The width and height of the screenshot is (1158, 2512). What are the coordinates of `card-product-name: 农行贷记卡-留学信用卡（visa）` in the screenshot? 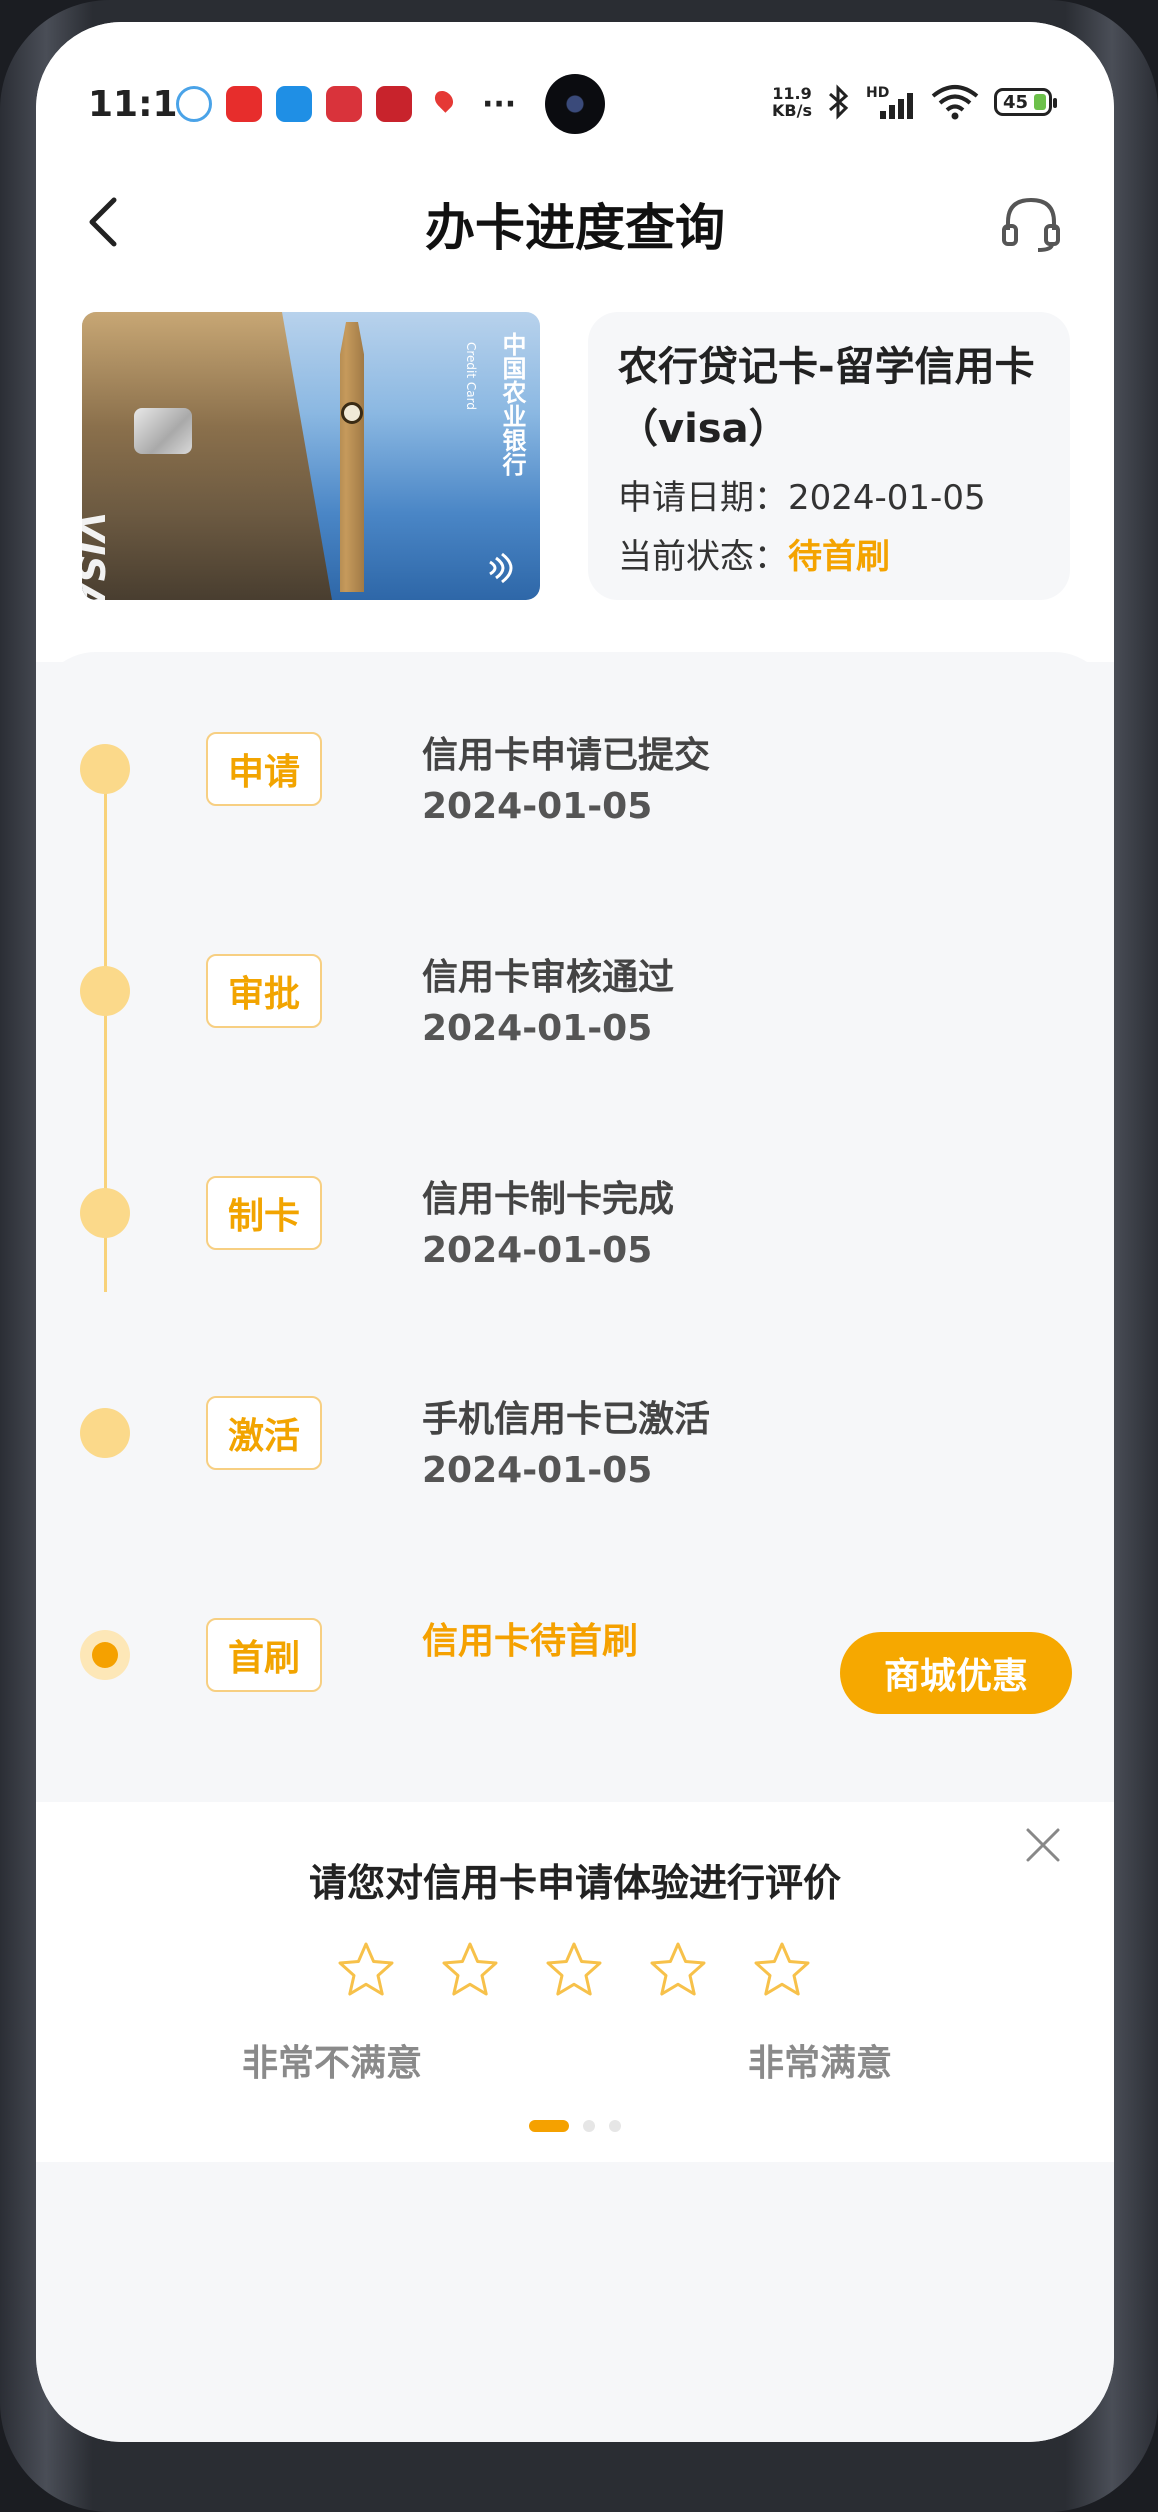 It's located at (826, 398).